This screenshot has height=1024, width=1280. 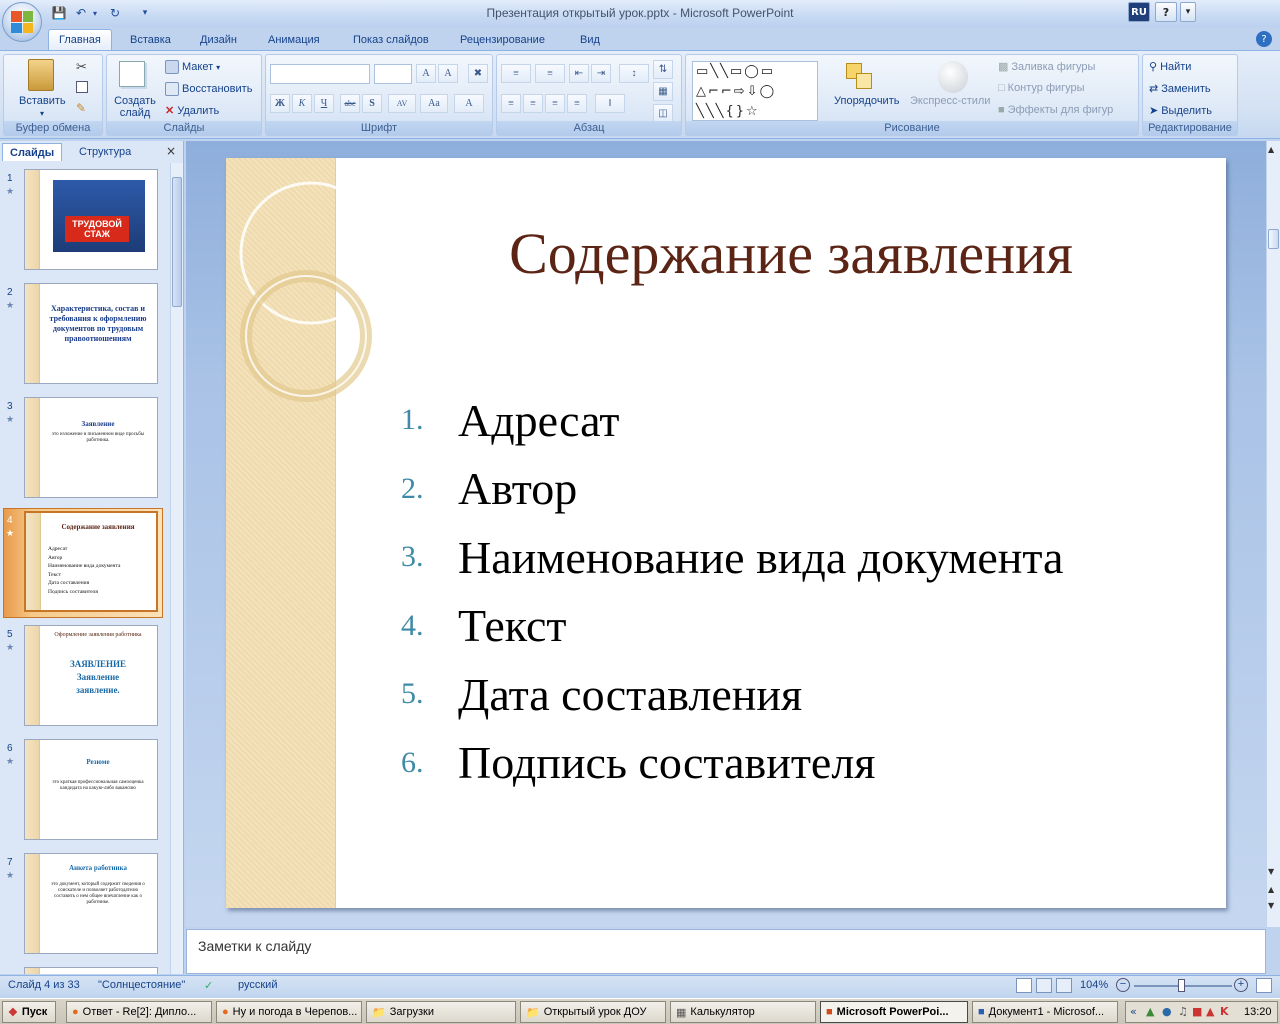 What do you see at coordinates (320, 74) in the screenshot?
I see `font-name-combo` at bounding box center [320, 74].